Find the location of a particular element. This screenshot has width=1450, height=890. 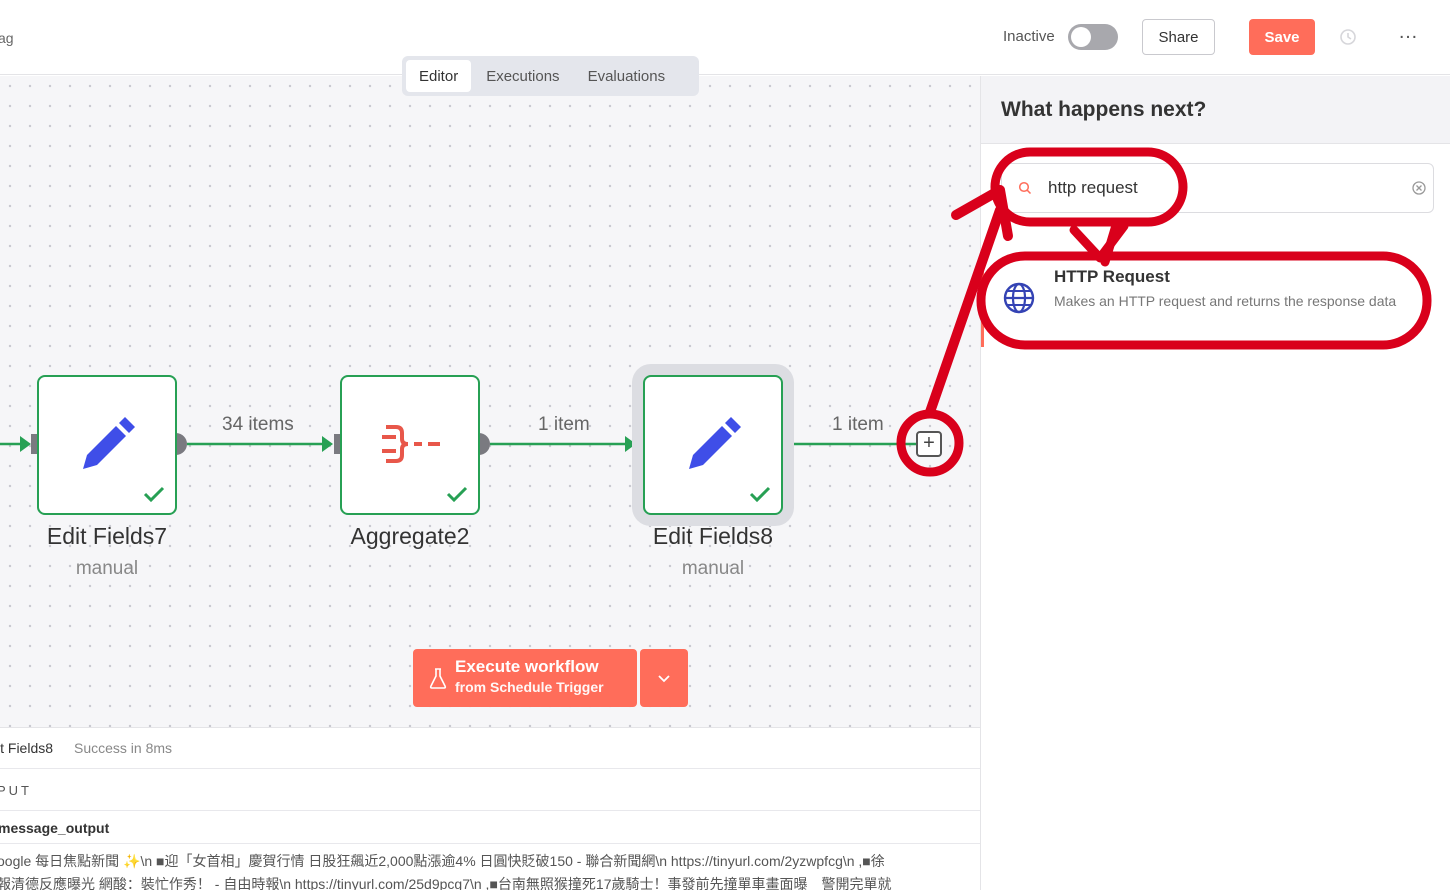

history-icon is located at coordinates (1348, 37).